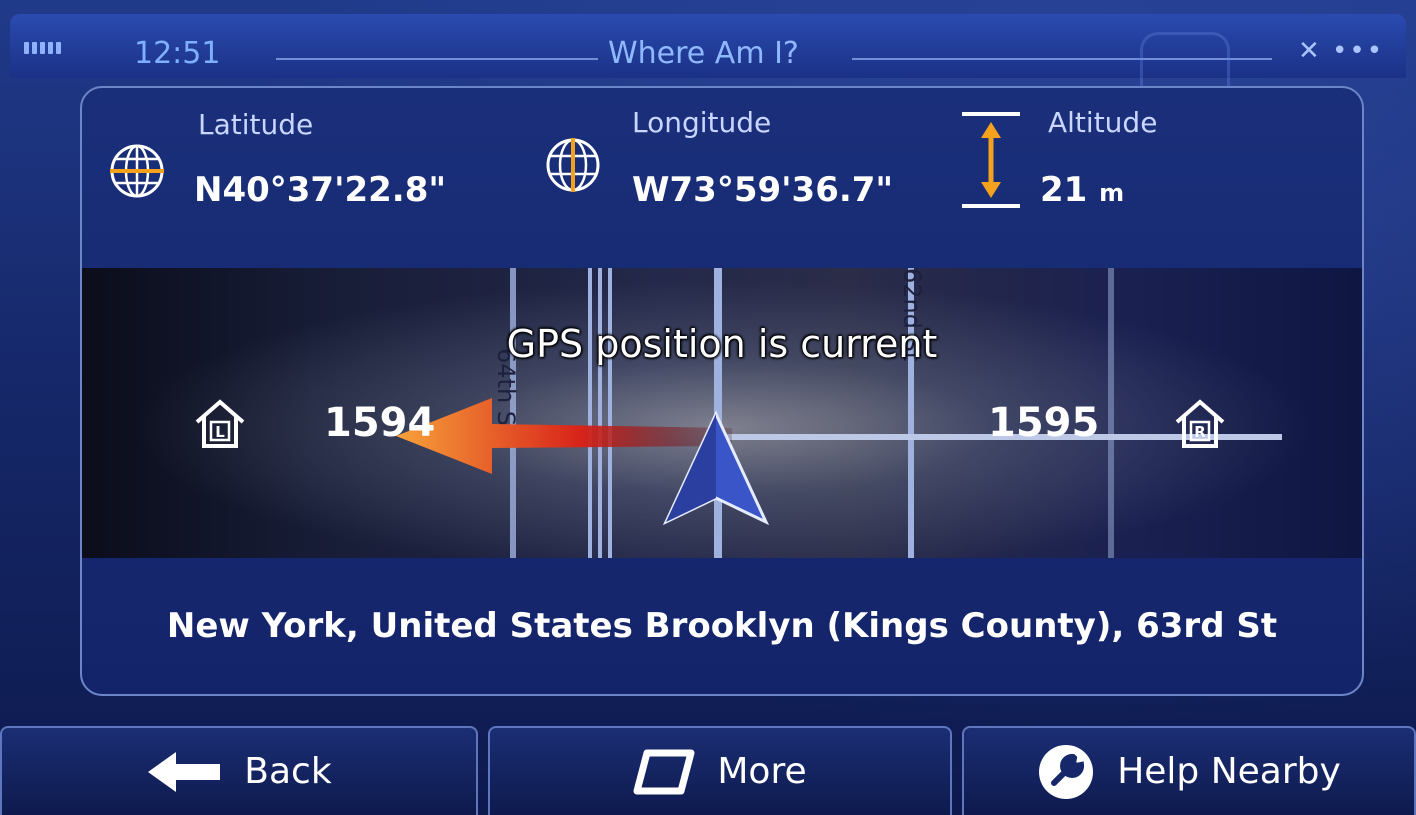 The width and height of the screenshot is (1416, 815). I want to click on title-divider-left, so click(437, 59).